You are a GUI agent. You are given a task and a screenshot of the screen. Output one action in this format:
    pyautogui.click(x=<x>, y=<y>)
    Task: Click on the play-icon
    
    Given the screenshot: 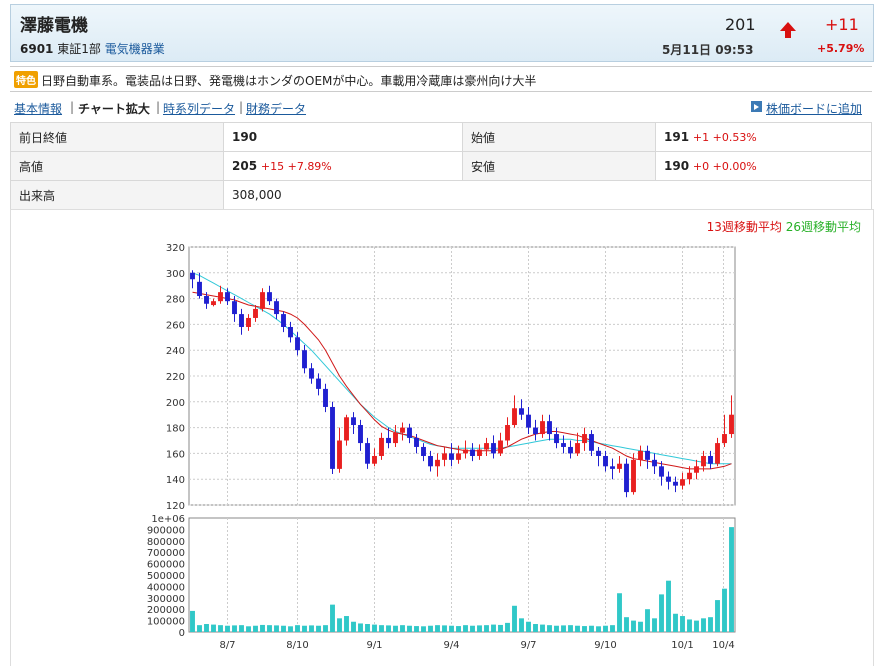 What is the action you would take?
    pyautogui.click(x=756, y=106)
    